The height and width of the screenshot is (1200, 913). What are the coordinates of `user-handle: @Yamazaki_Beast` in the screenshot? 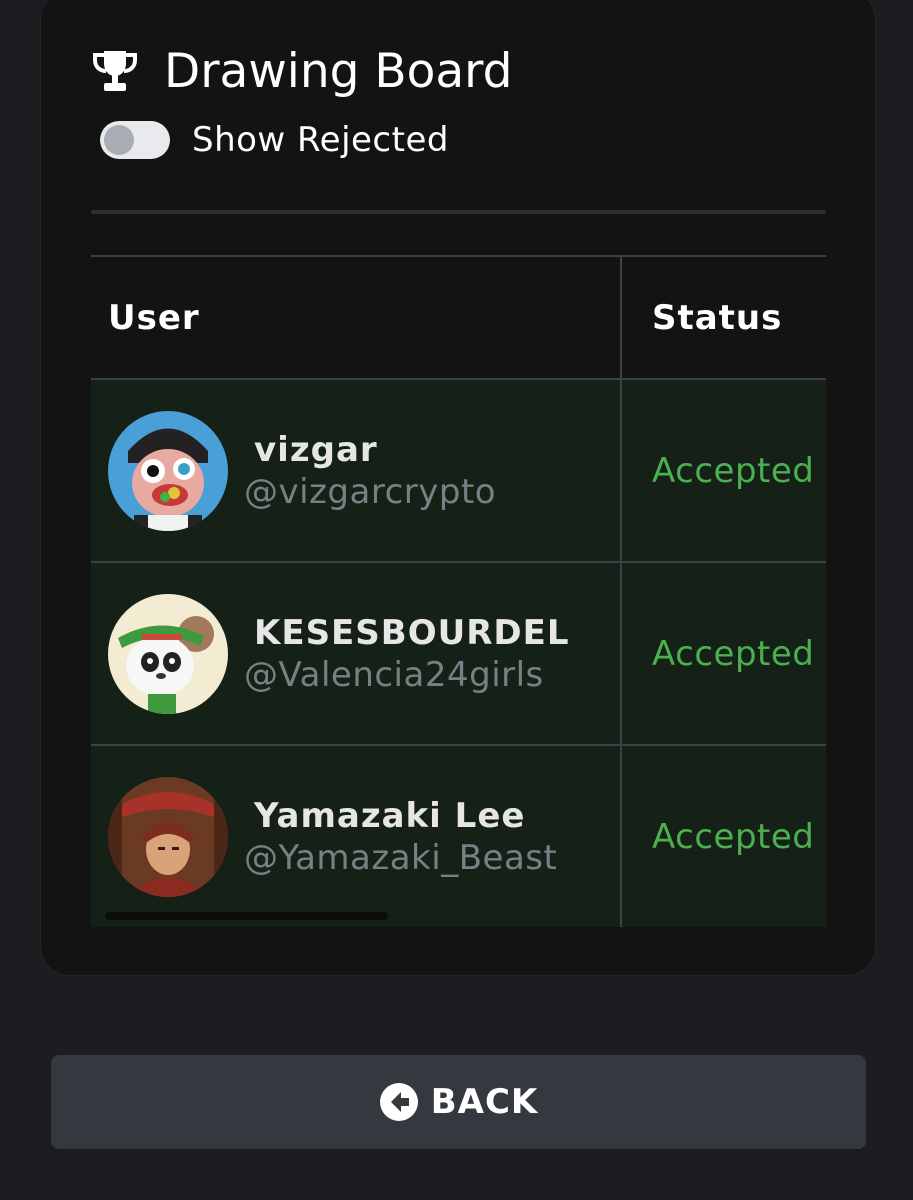 It's located at (401, 857).